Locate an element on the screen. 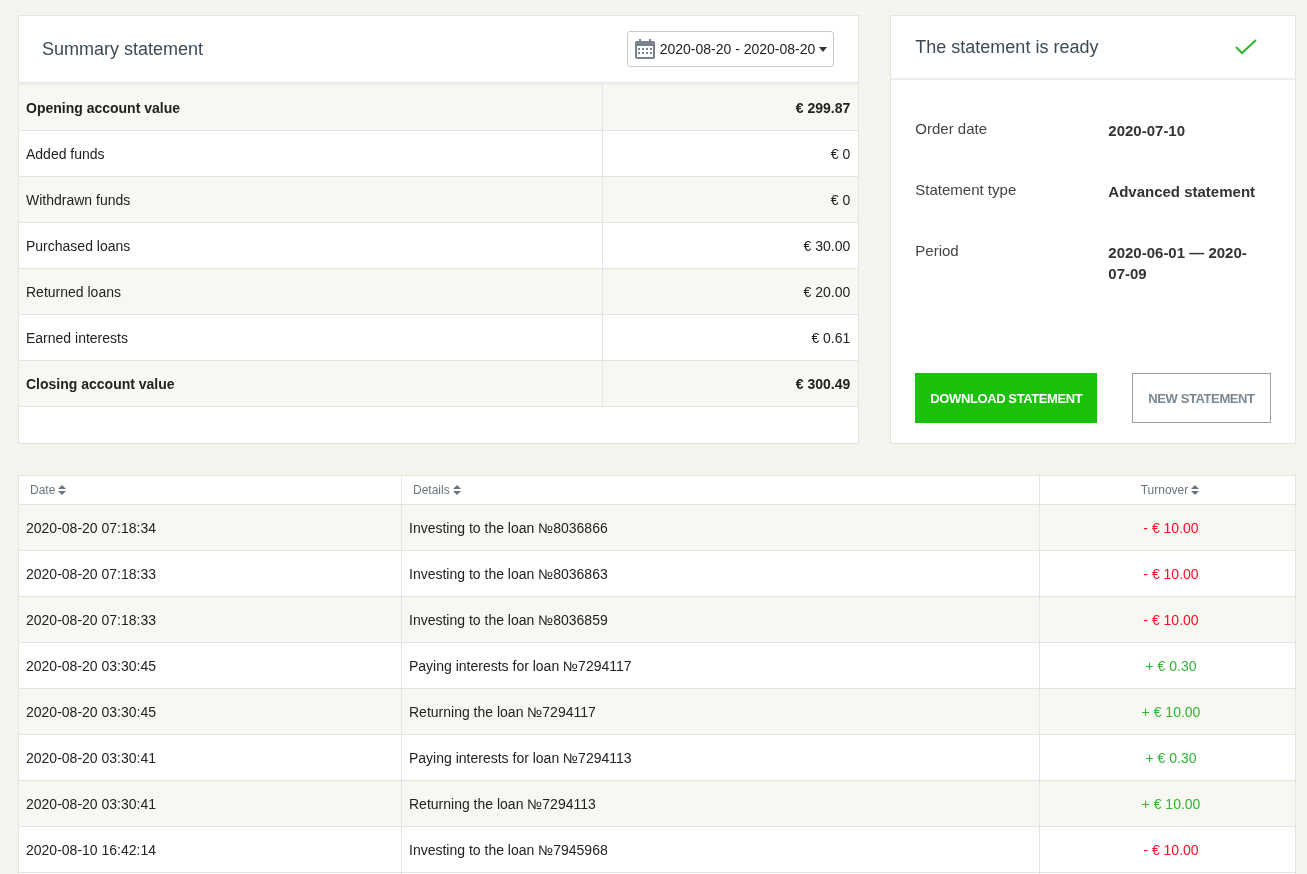 This screenshot has width=1307, height=874. column-header: Date is located at coordinates (210, 490).